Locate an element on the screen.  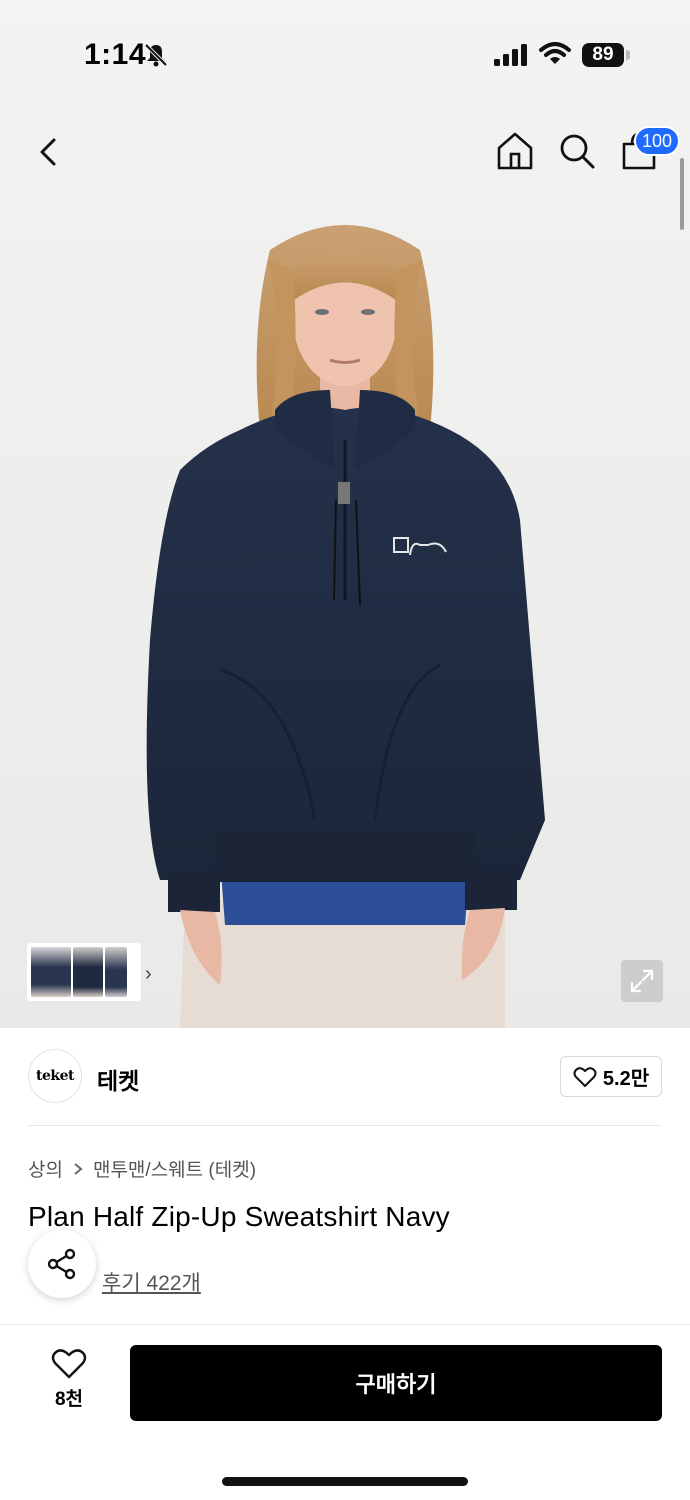
breadcrumb: 상의 맨투맨/스웨트 (테켓) is located at coordinates (142, 1168).